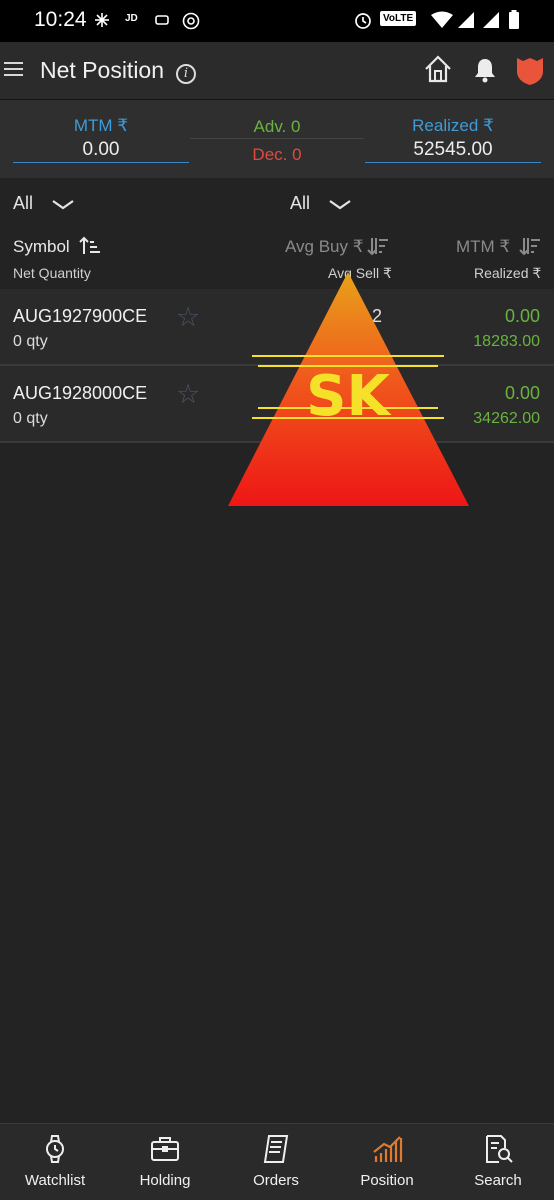 This screenshot has width=554, height=1200. Describe the element at coordinates (80, 393) in the screenshot. I see `row-symbol: AUG1928000CE` at that location.